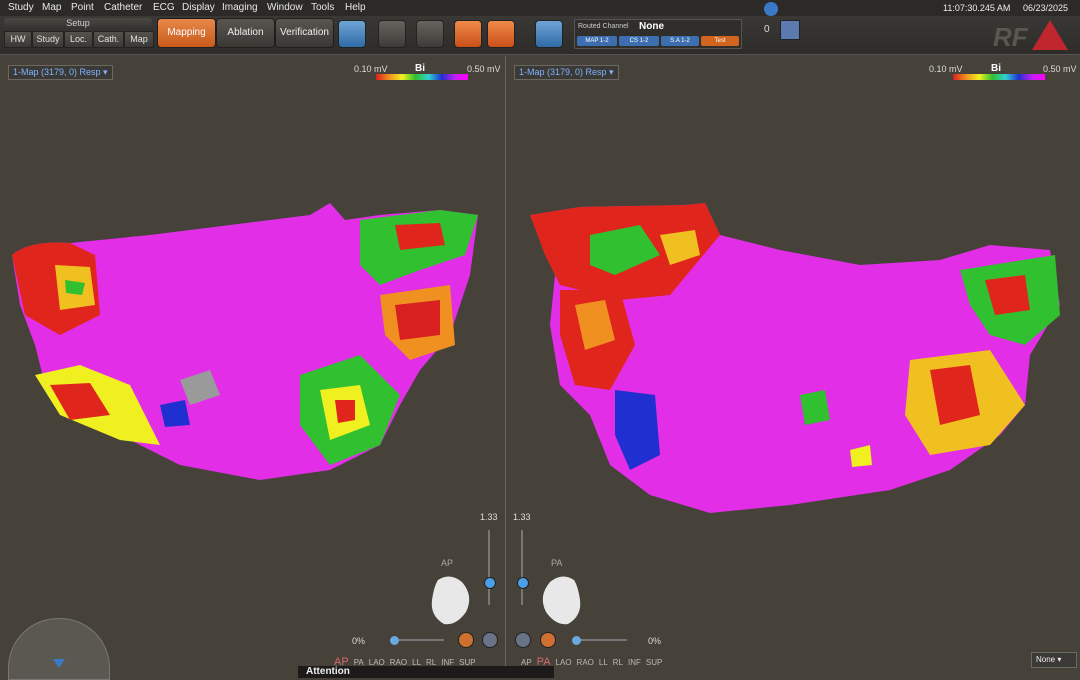 The width and height of the screenshot is (1080, 680). I want to click on left-zoom-label: 1.33, so click(489, 517).